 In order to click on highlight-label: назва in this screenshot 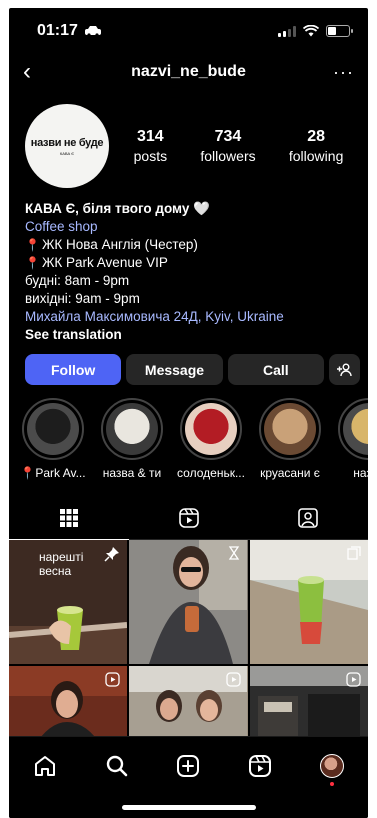, I will do `click(360, 473)`.